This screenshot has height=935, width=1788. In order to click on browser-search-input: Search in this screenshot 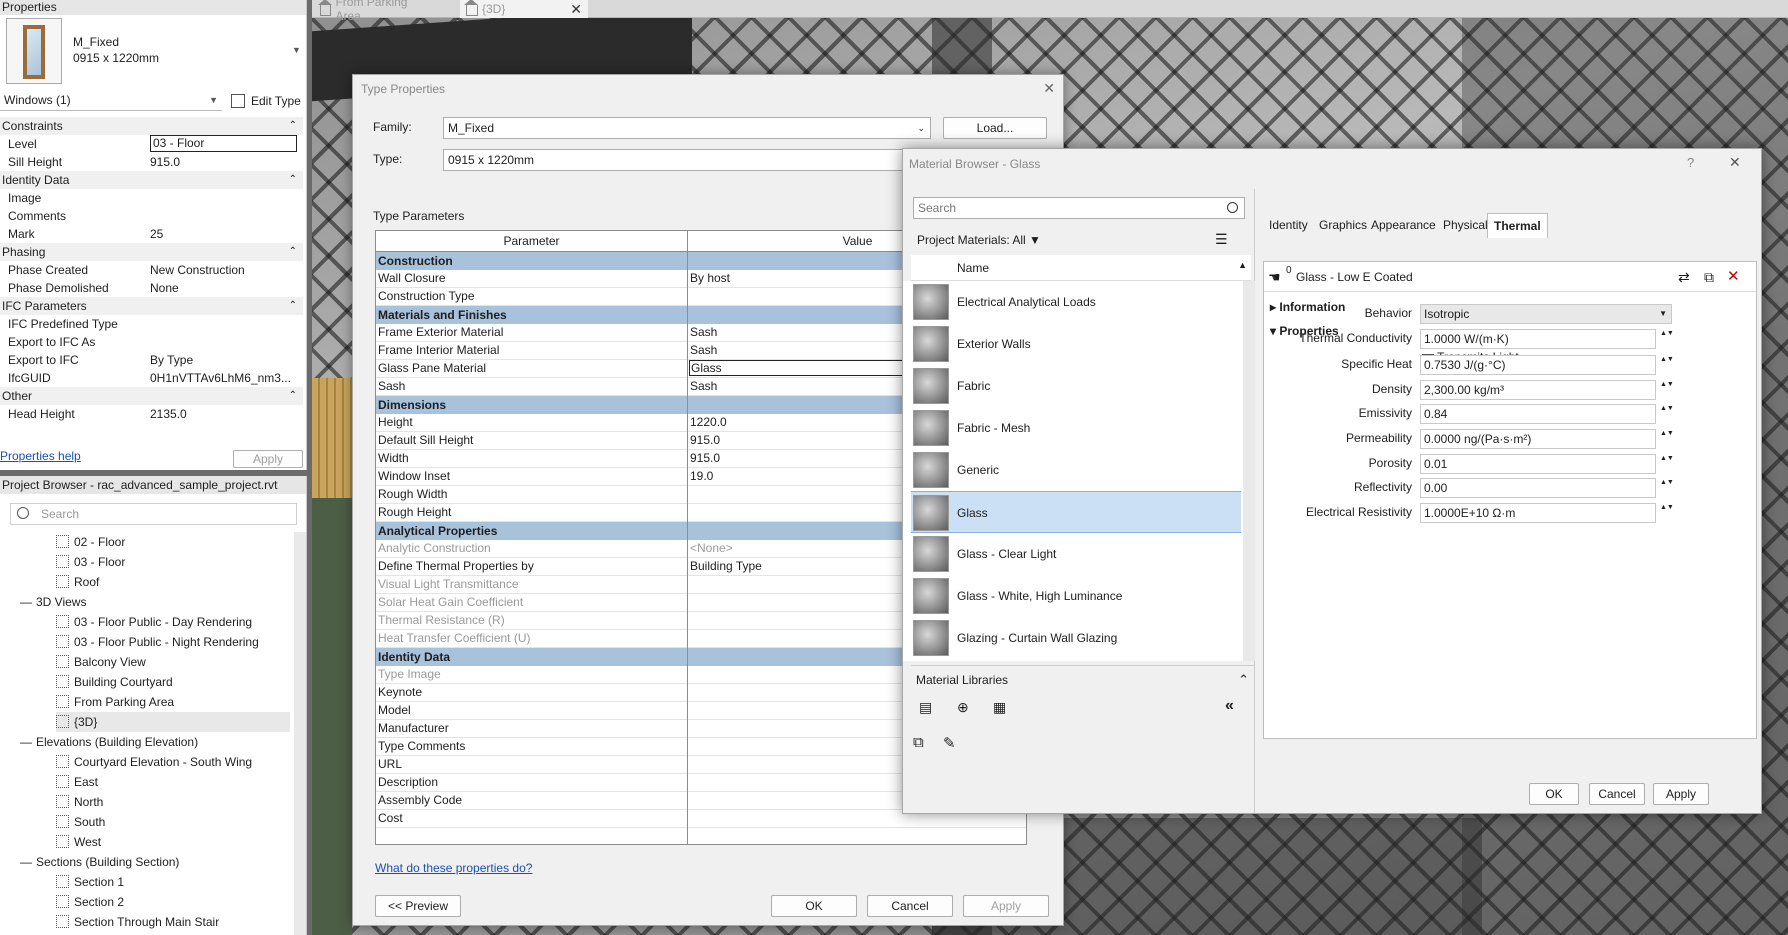, I will do `click(153, 514)`.